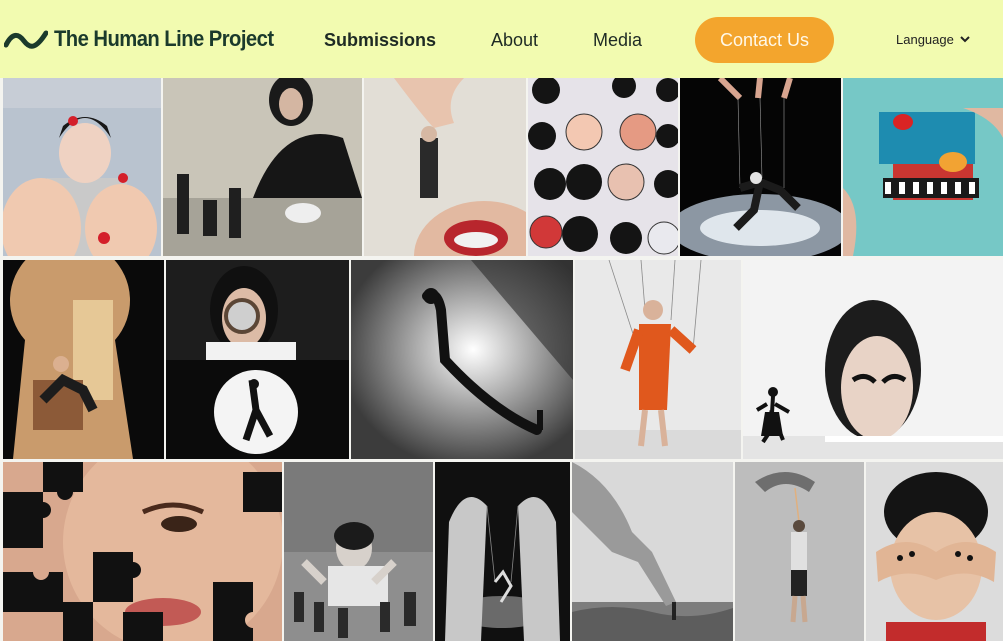 Image resolution: width=1003 pixels, height=641 pixels. What do you see at coordinates (257, 359) in the screenshot?
I see `gallery-image-magnifier-spotlight` at bounding box center [257, 359].